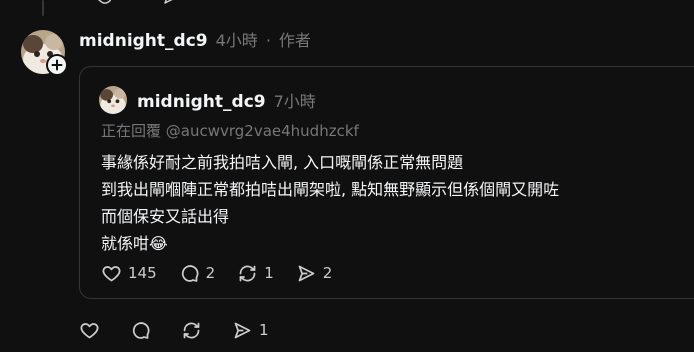 The width and height of the screenshot is (694, 352). I want to click on repost-count: 1, so click(269, 273).